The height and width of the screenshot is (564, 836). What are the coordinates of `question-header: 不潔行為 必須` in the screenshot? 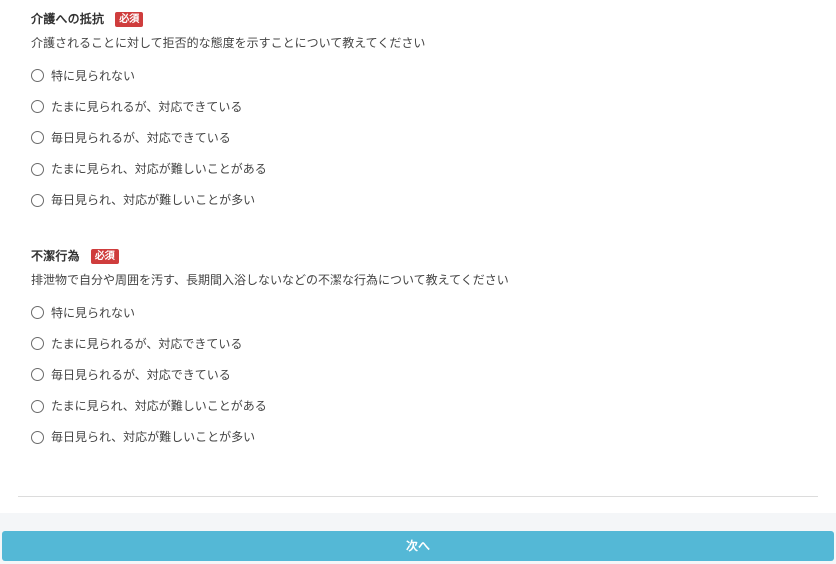 It's located at (421, 256).